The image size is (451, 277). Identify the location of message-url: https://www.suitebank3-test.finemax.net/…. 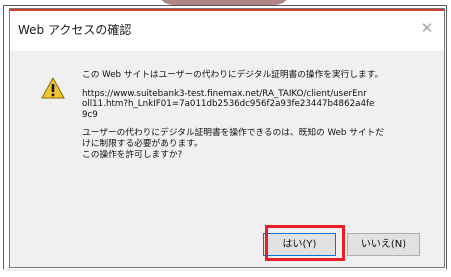
(228, 104).